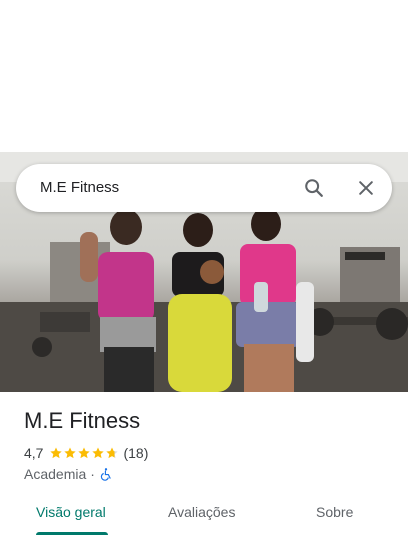 This screenshot has height=544, width=408. Describe the element at coordinates (135, 453) in the screenshot. I see `review-count: (18)` at that location.